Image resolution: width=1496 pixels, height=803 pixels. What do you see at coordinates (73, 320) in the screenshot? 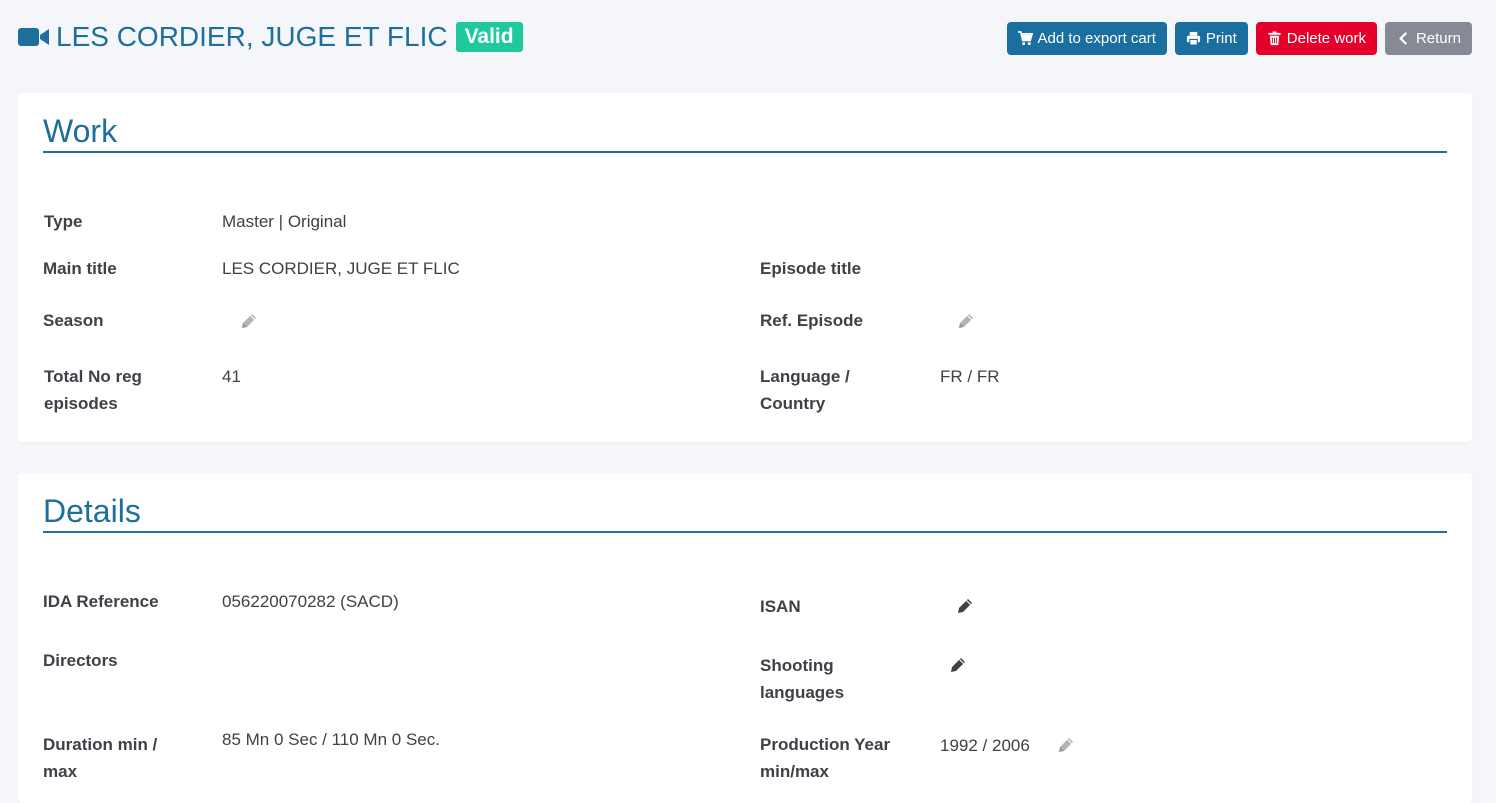
I see `season-label: Season` at bounding box center [73, 320].